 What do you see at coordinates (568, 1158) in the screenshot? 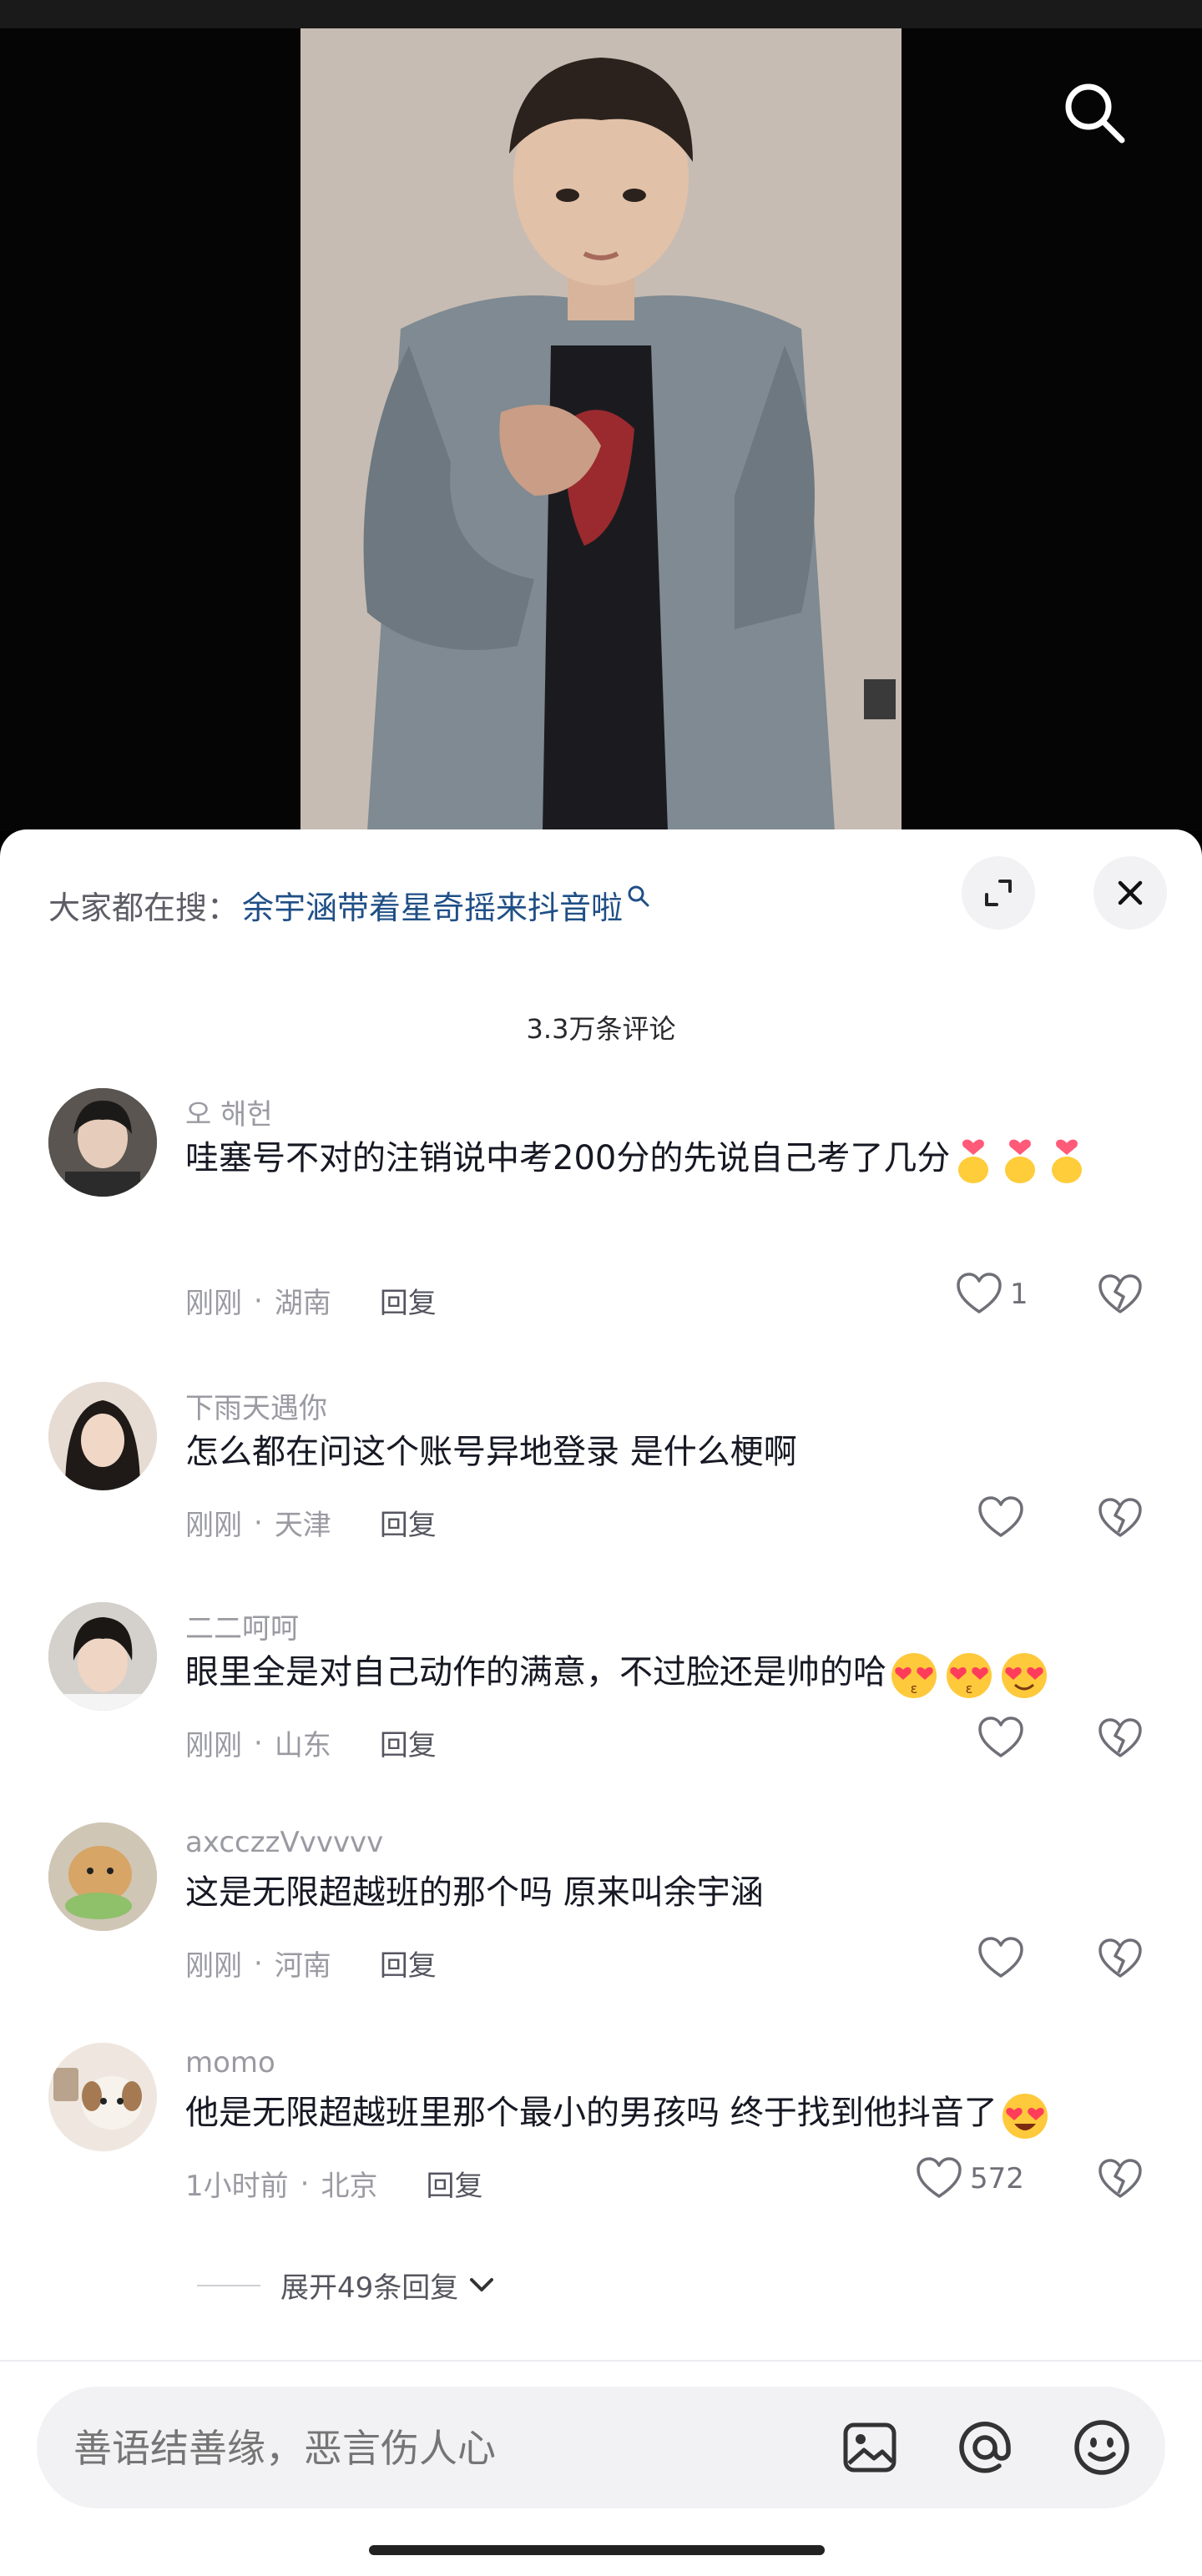
I see `comment-text-body: 哇塞号不对的注销说中考200分的先说自己考了几分` at bounding box center [568, 1158].